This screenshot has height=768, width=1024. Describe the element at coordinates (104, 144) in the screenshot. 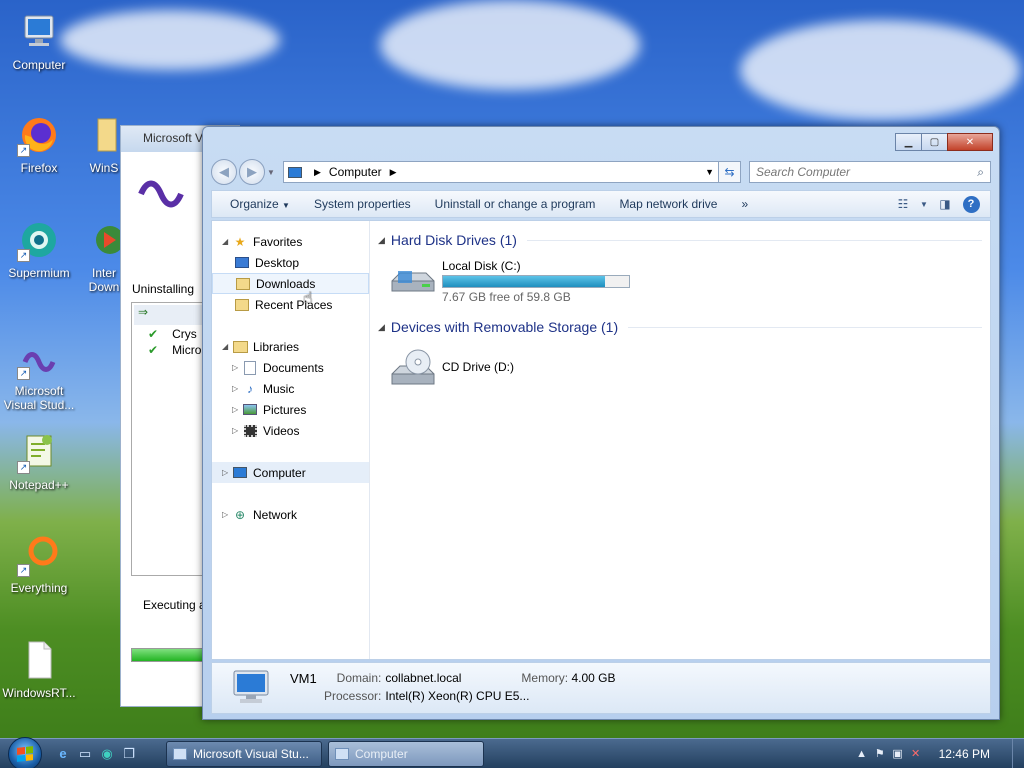

I see `desktop-icon-winscp: WinS` at that location.